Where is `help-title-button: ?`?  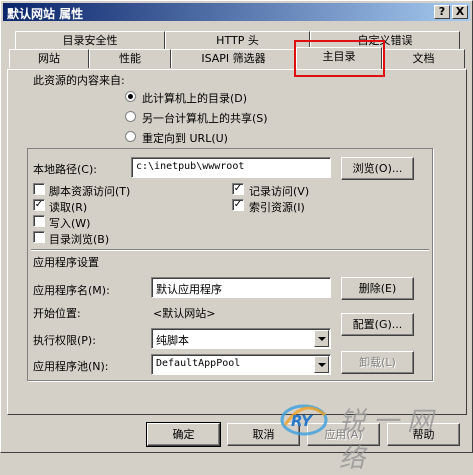 help-title-button: ? is located at coordinates (442, 12).